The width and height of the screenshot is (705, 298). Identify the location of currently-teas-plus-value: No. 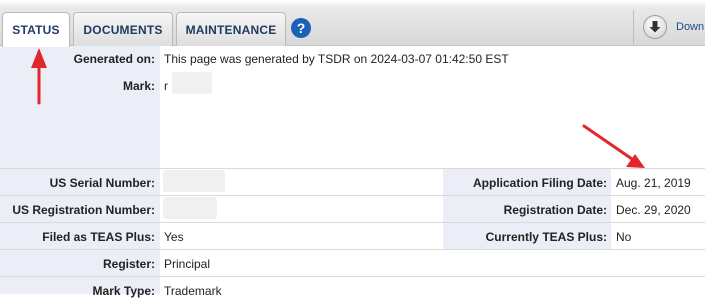
(624, 237).